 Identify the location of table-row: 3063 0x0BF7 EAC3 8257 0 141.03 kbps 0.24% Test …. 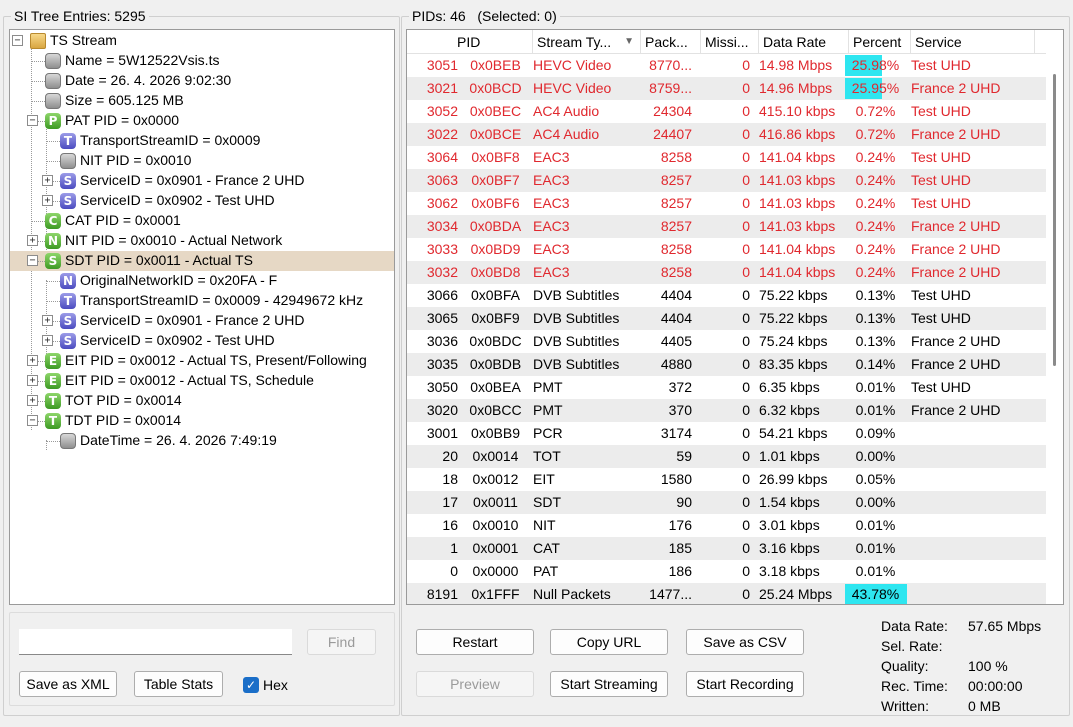
(727, 180).